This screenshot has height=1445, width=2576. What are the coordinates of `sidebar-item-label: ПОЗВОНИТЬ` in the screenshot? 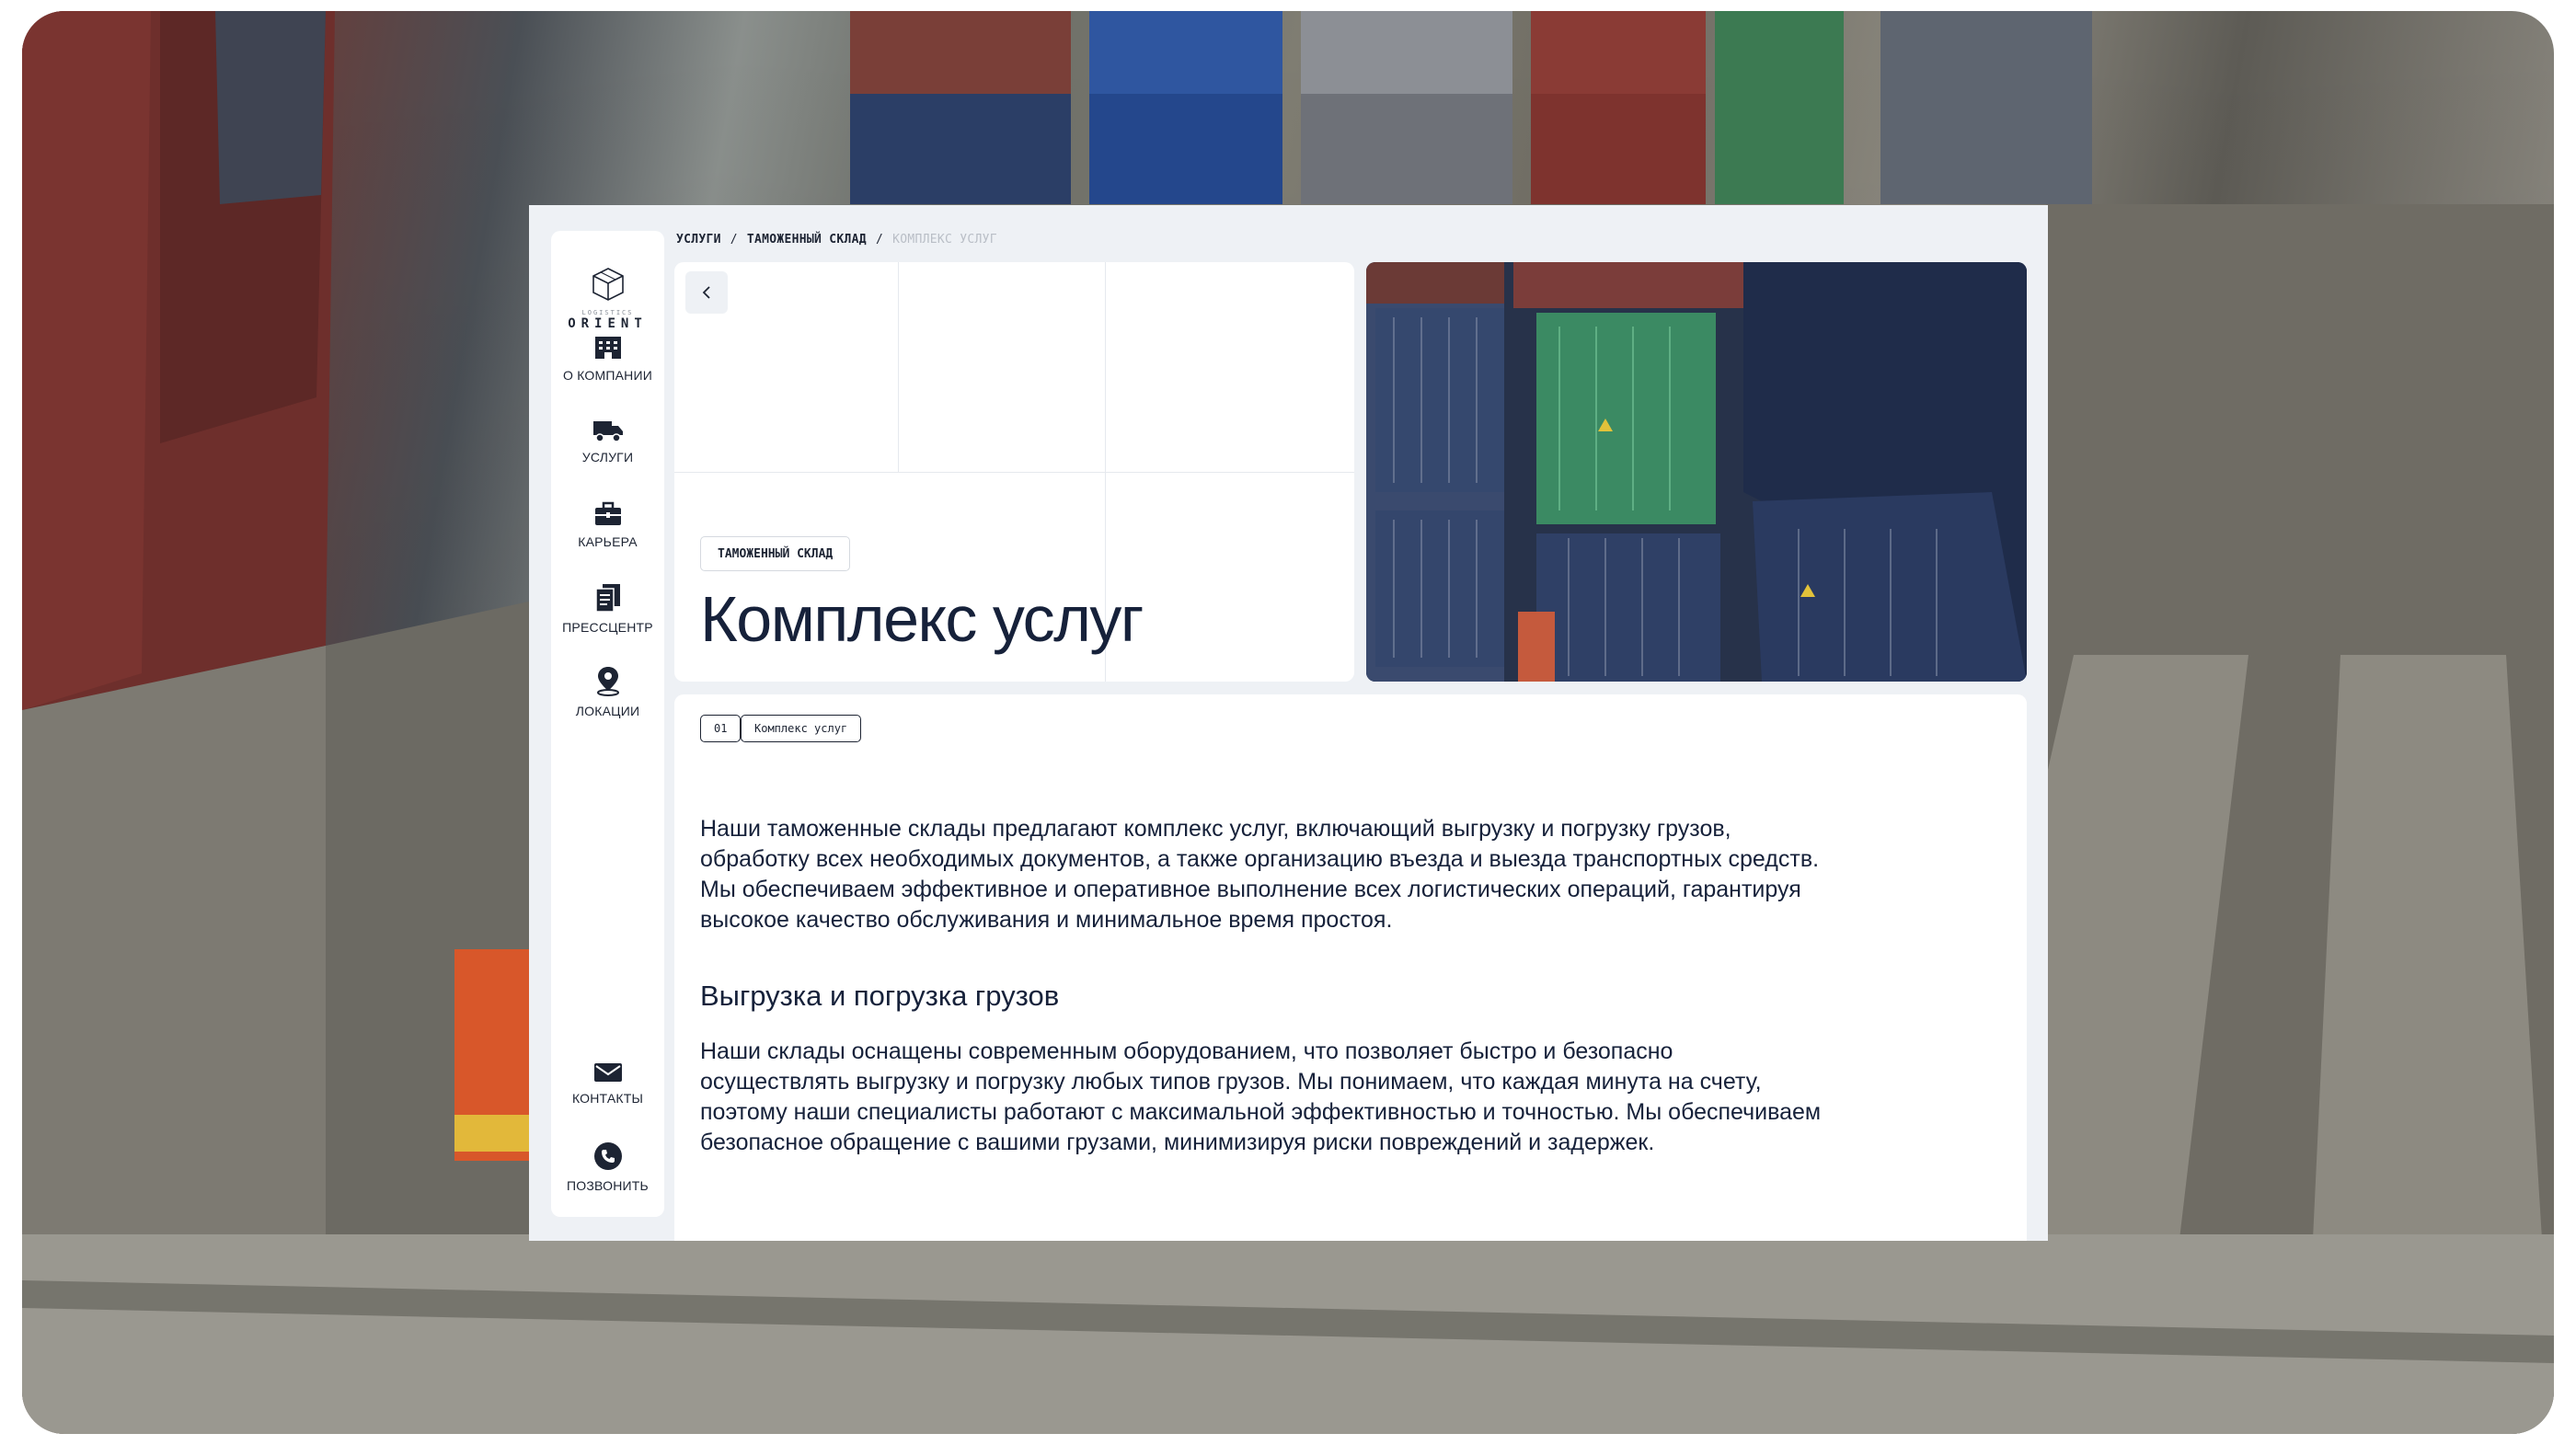 It's located at (608, 1185).